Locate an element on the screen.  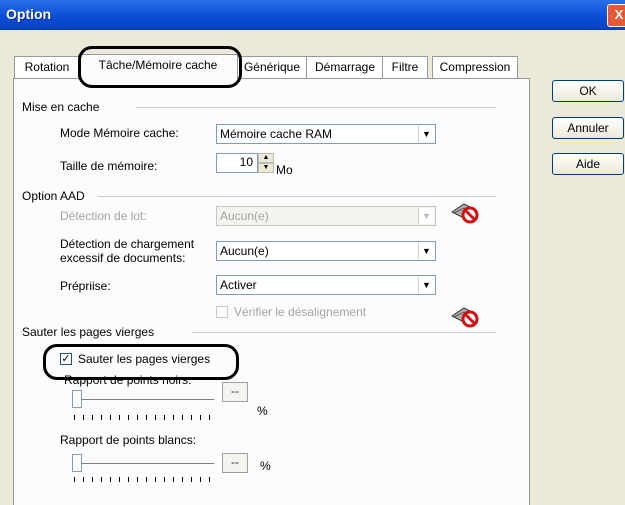
skew-check-checkbox is located at coordinates (222, 312).